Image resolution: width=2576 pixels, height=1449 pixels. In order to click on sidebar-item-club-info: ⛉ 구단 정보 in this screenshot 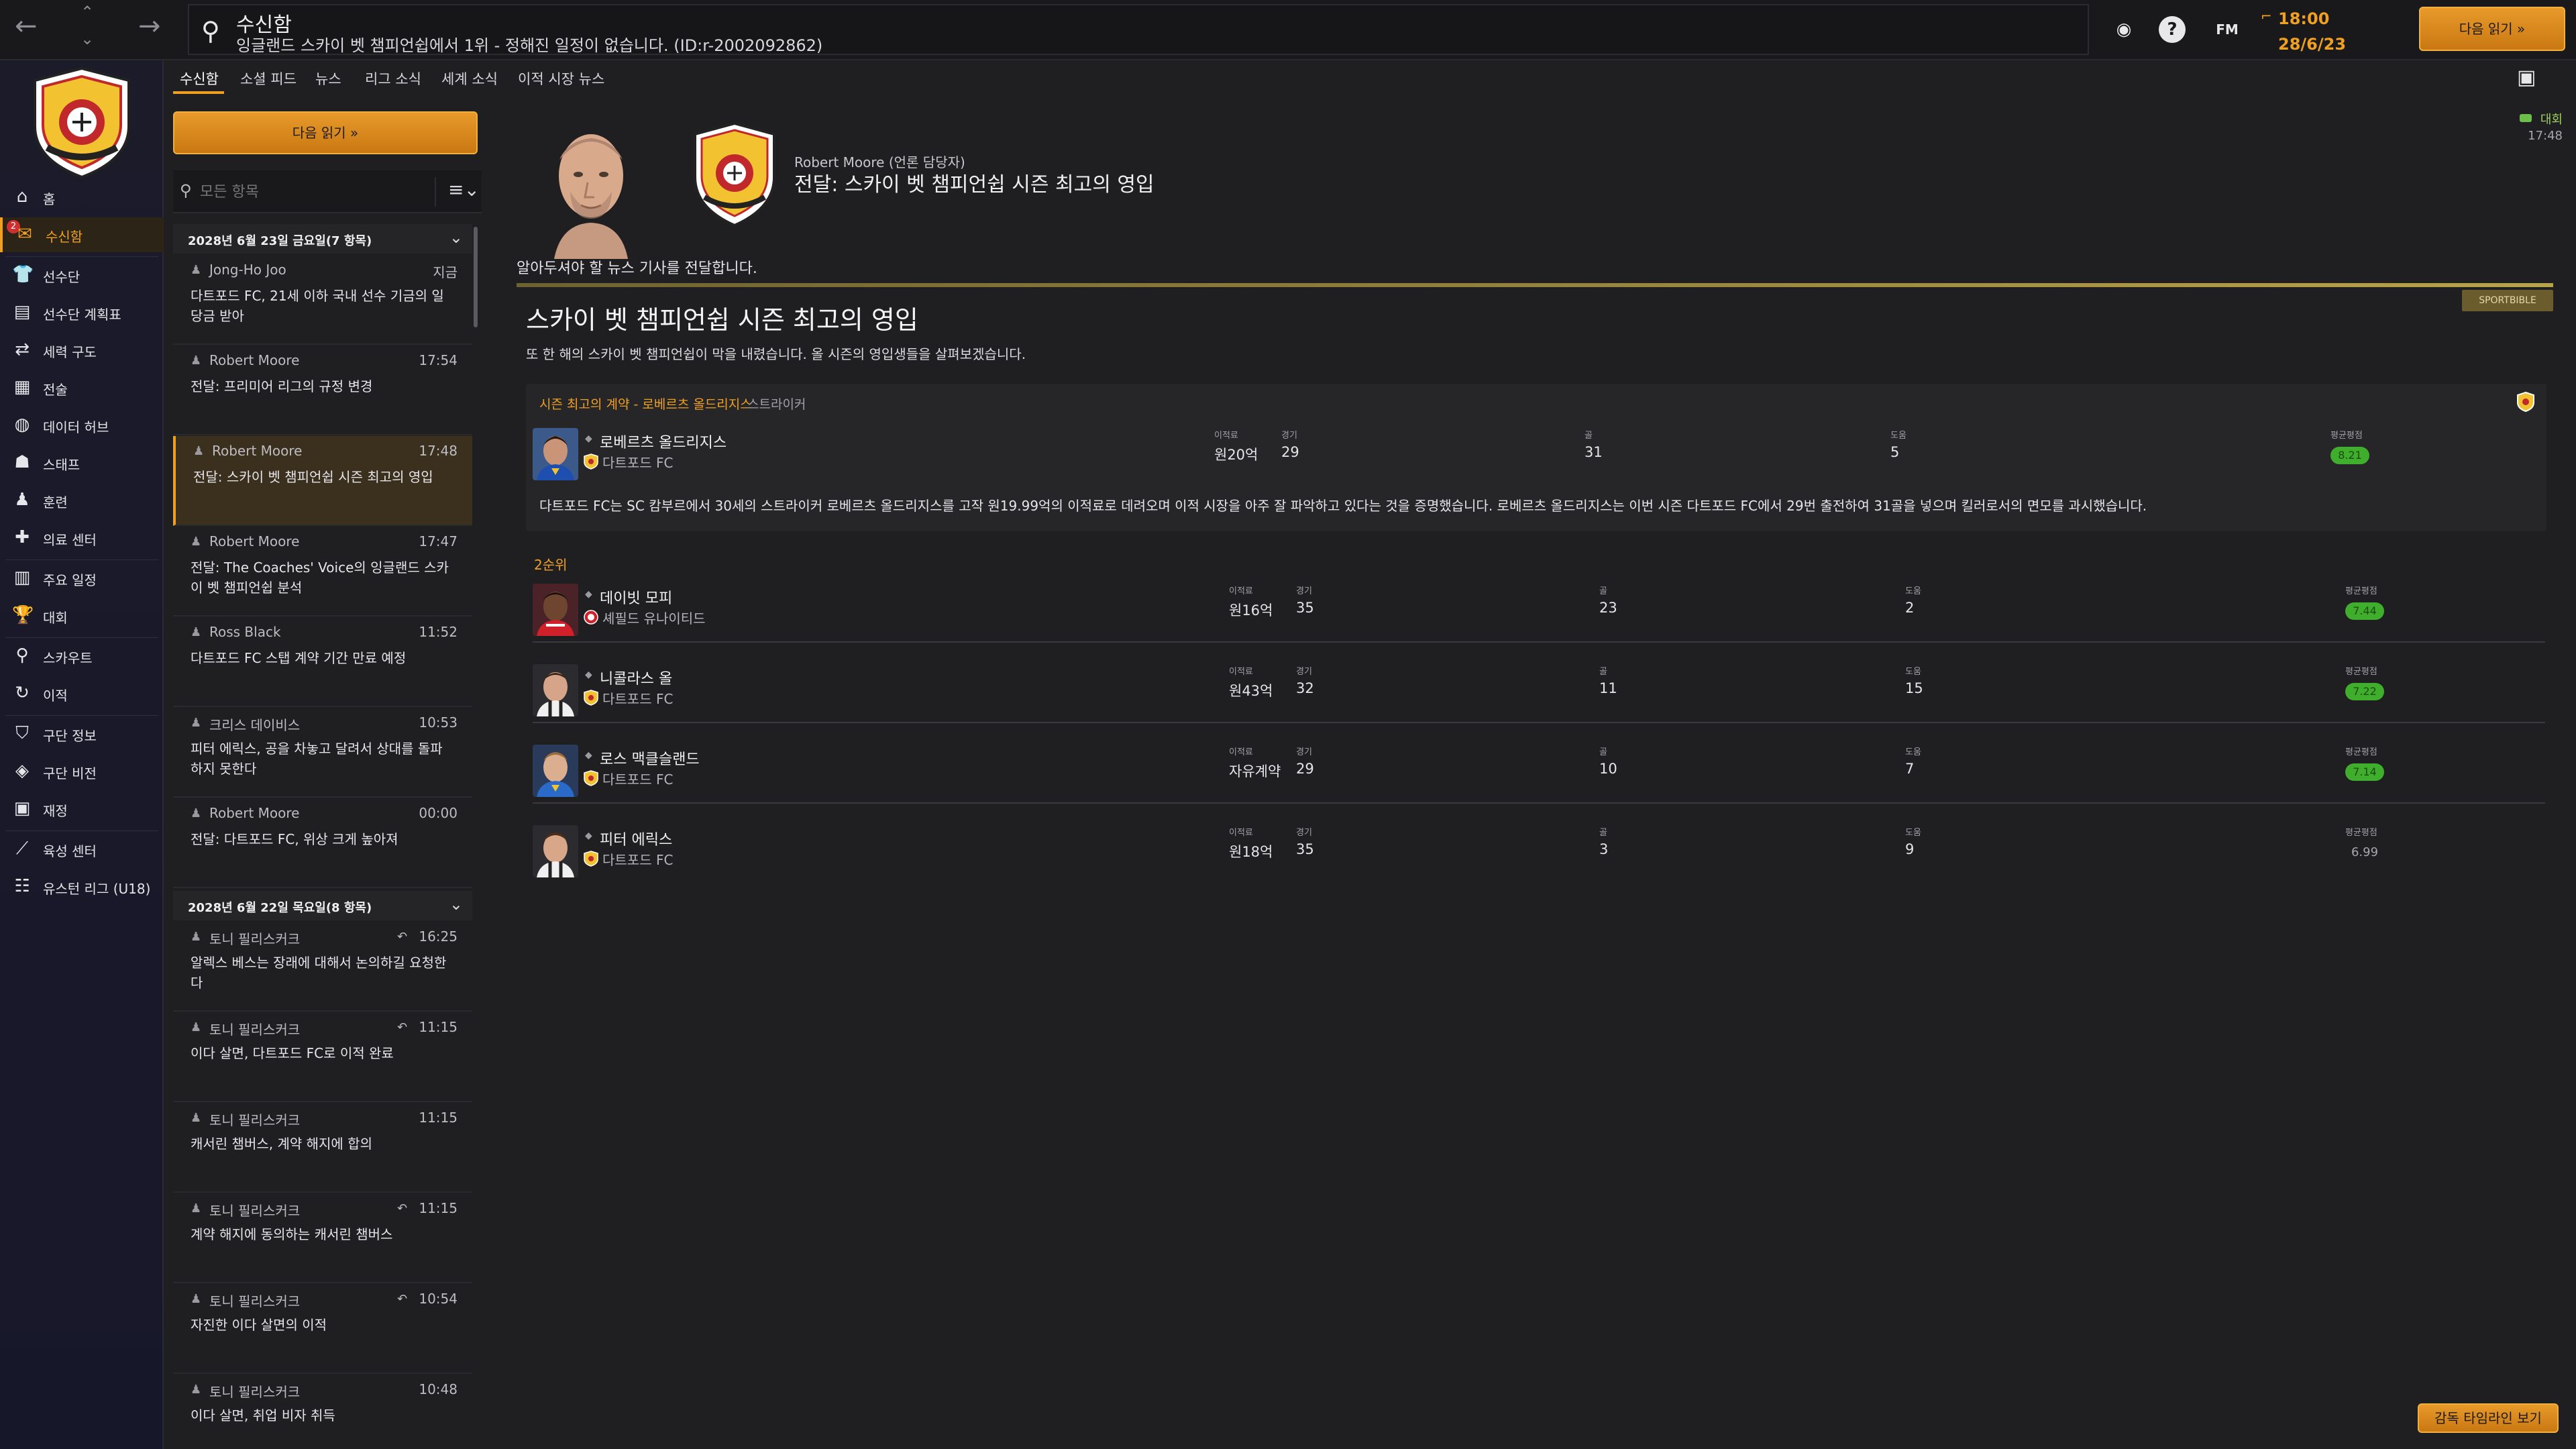, I will do `click(82, 733)`.